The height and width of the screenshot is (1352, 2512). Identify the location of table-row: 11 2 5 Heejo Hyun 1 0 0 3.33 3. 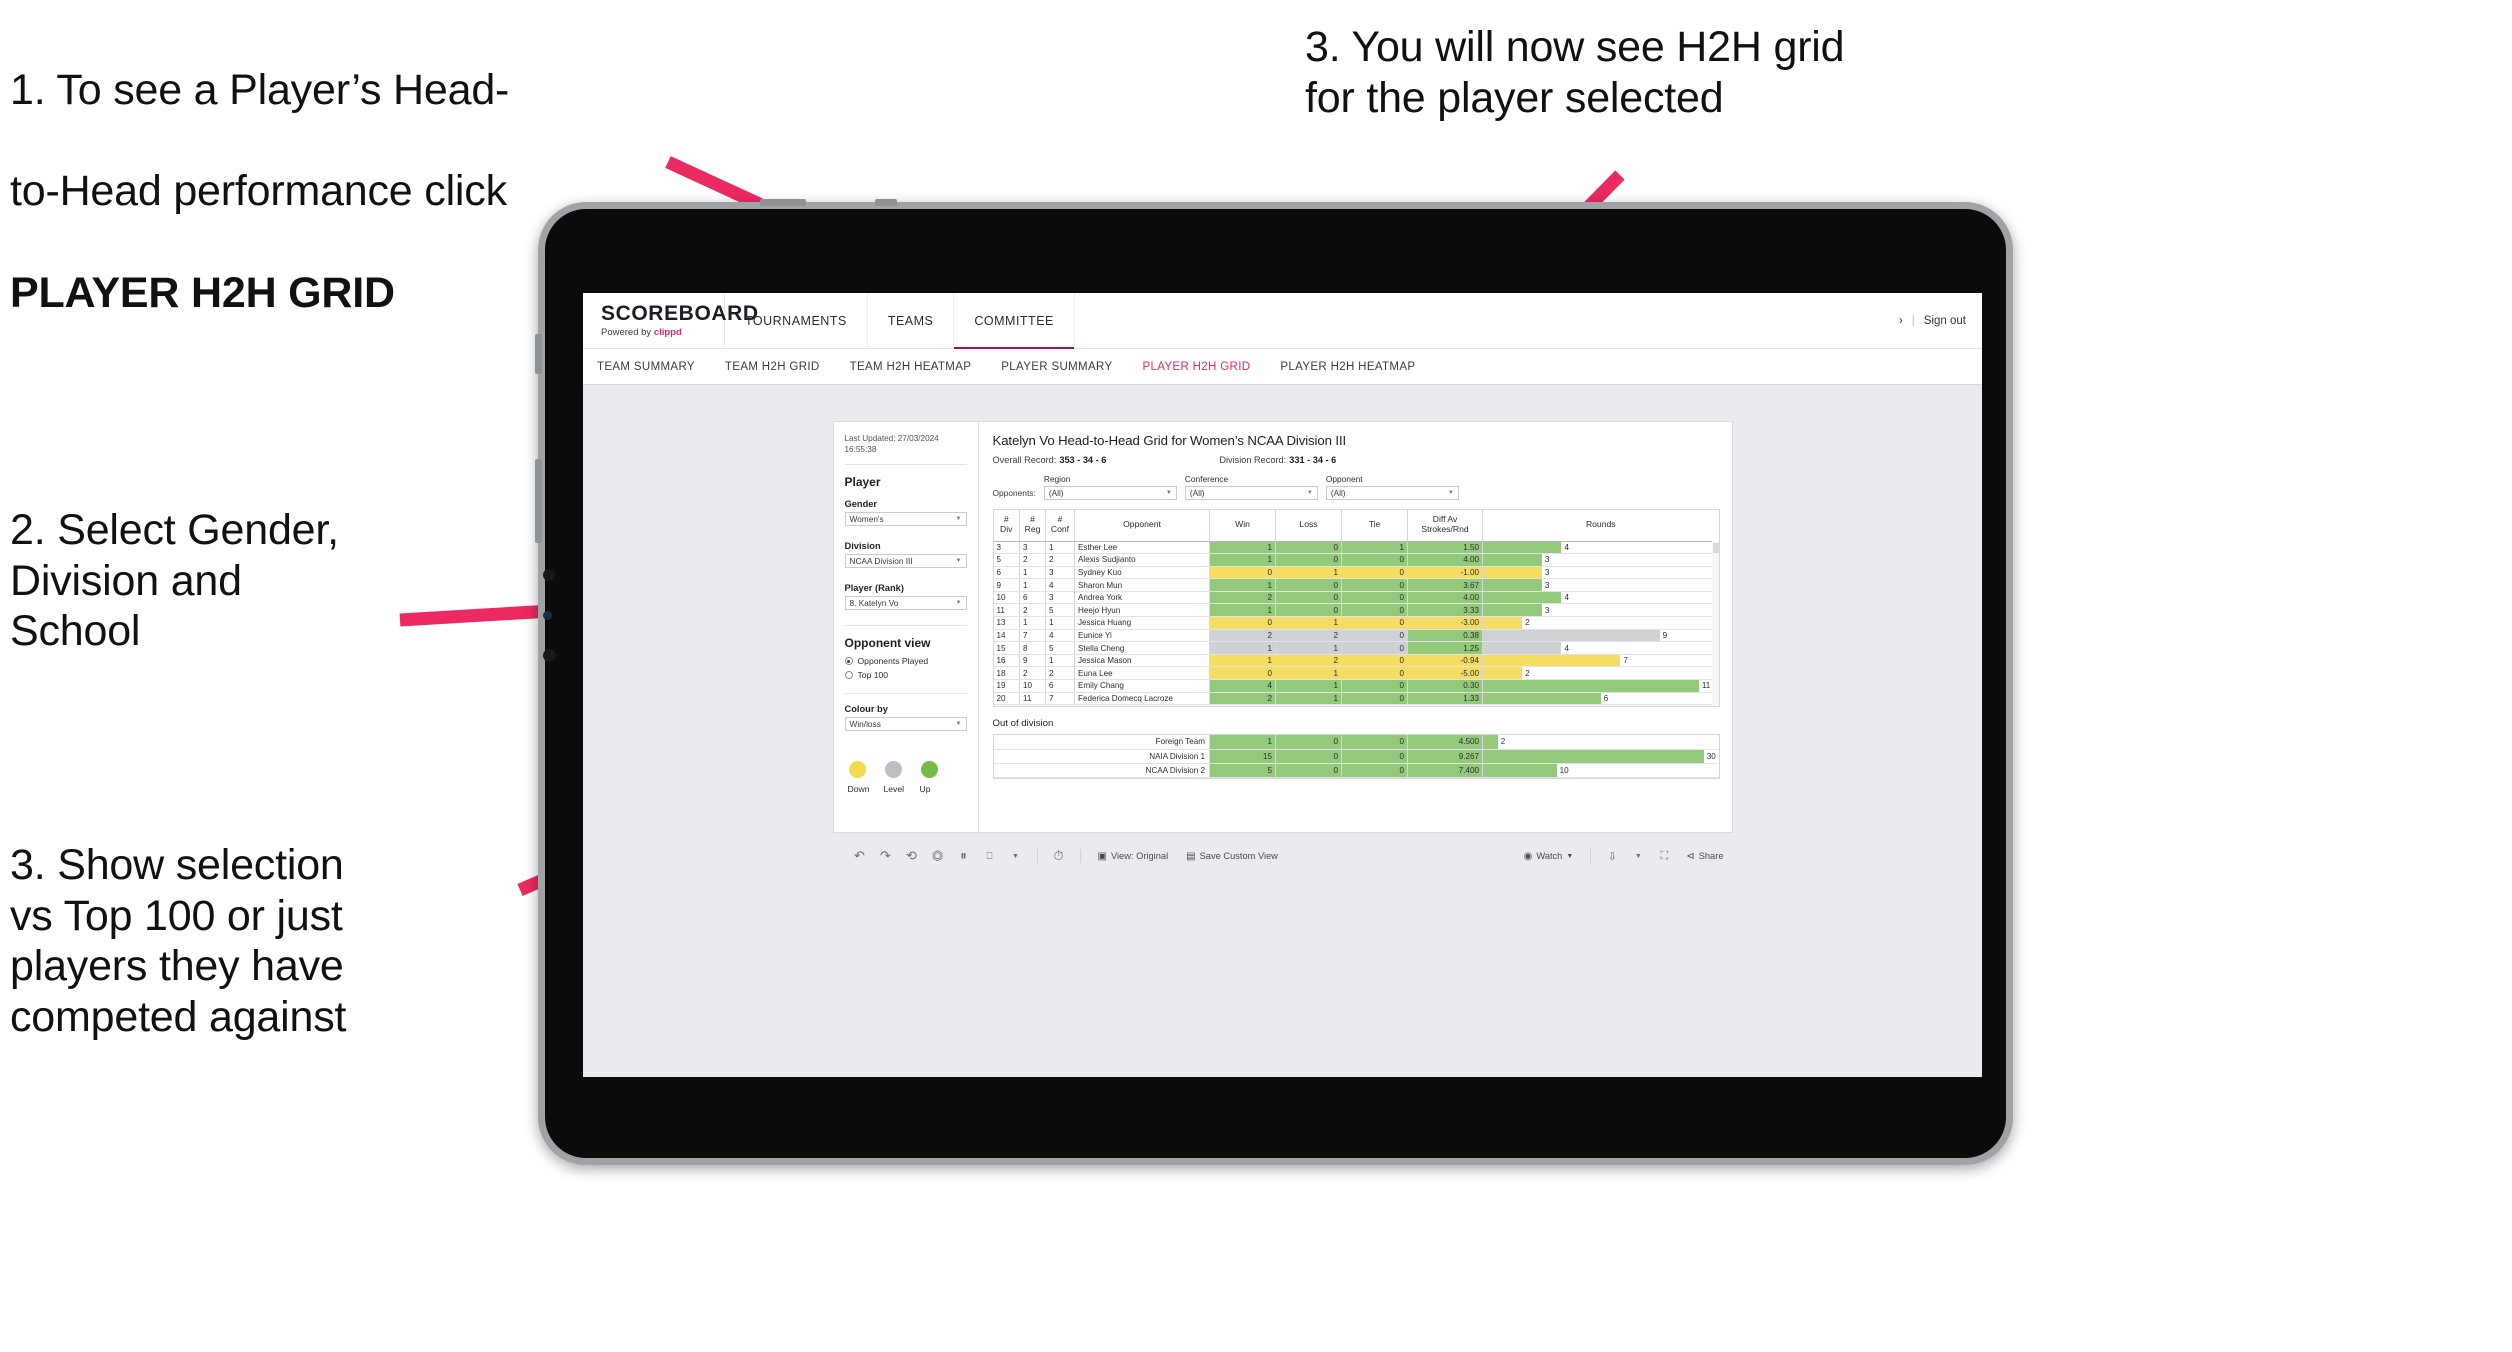
(1356, 610).